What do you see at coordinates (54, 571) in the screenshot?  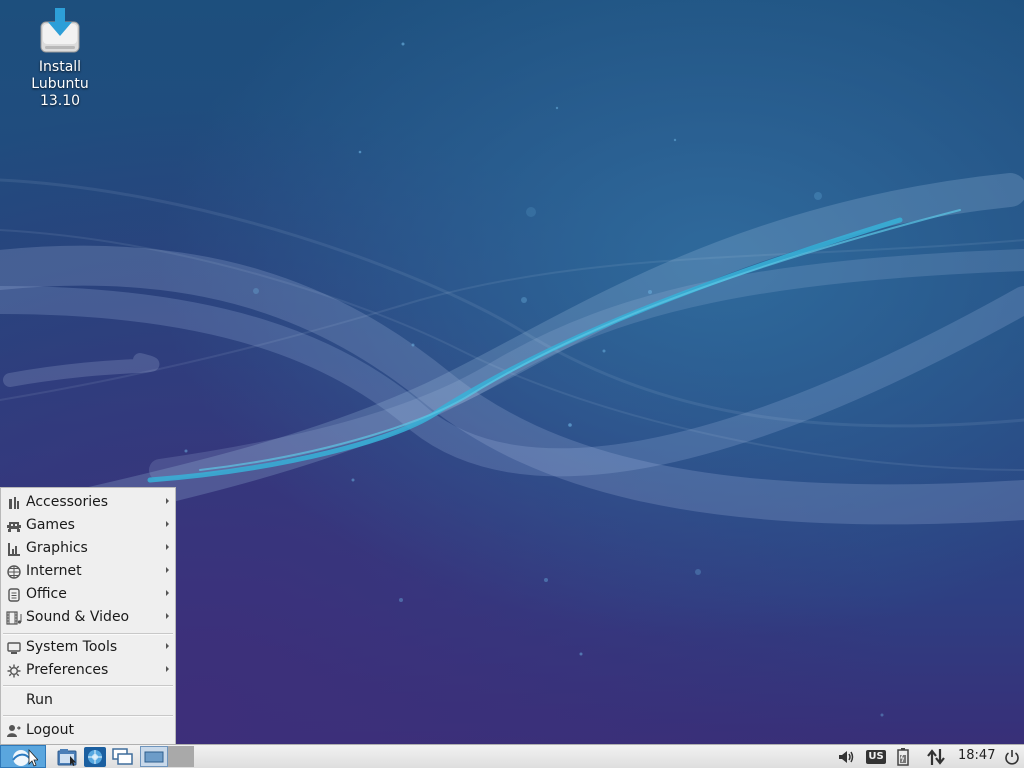 I see `menu-item-label: Internet` at bounding box center [54, 571].